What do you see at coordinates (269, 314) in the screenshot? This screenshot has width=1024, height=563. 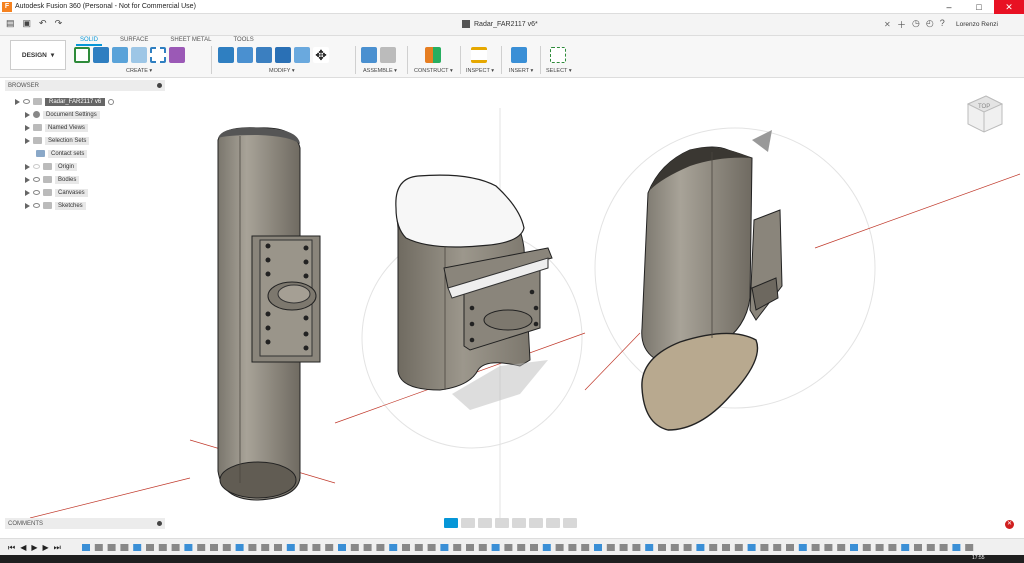 I see `radar-body-front` at bounding box center [269, 314].